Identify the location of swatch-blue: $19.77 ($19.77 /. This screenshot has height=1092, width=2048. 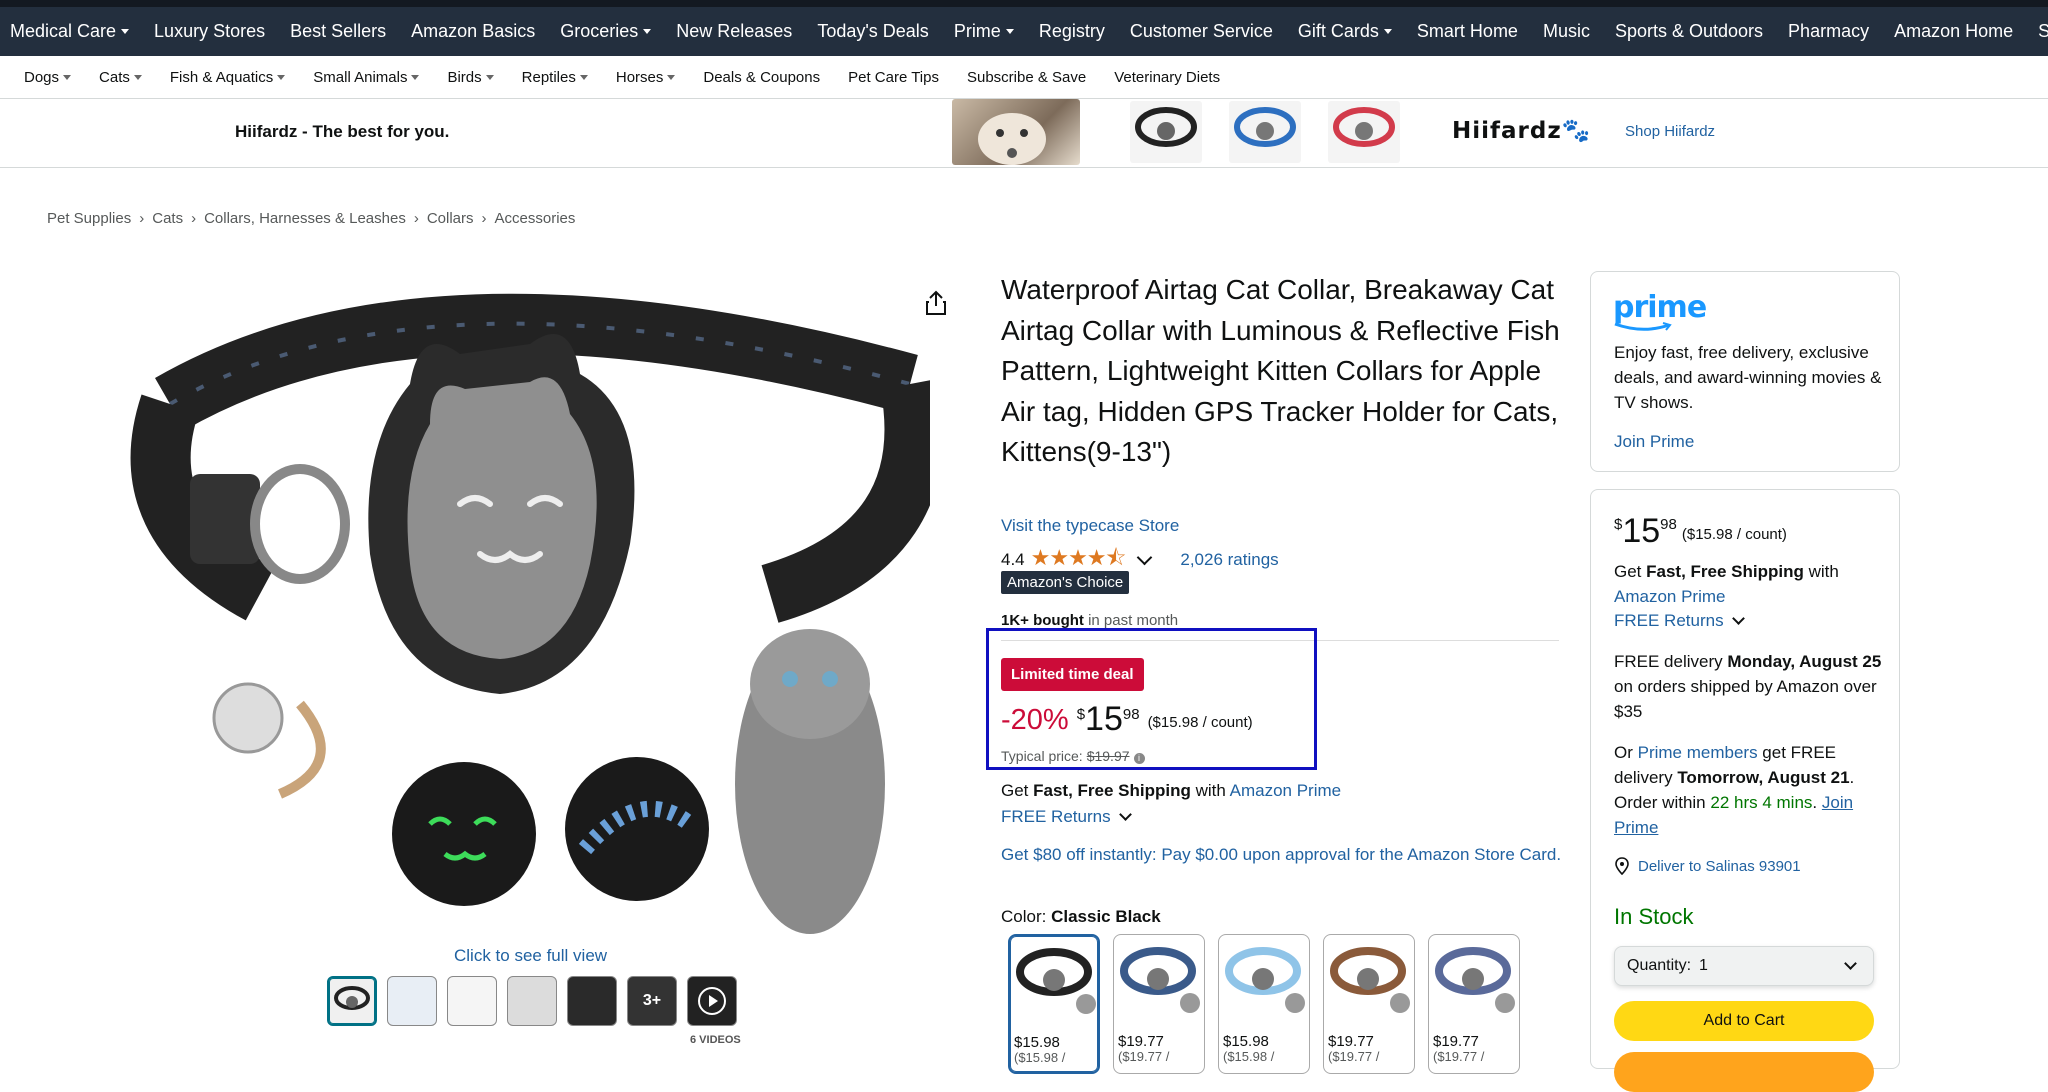
(1159, 1004).